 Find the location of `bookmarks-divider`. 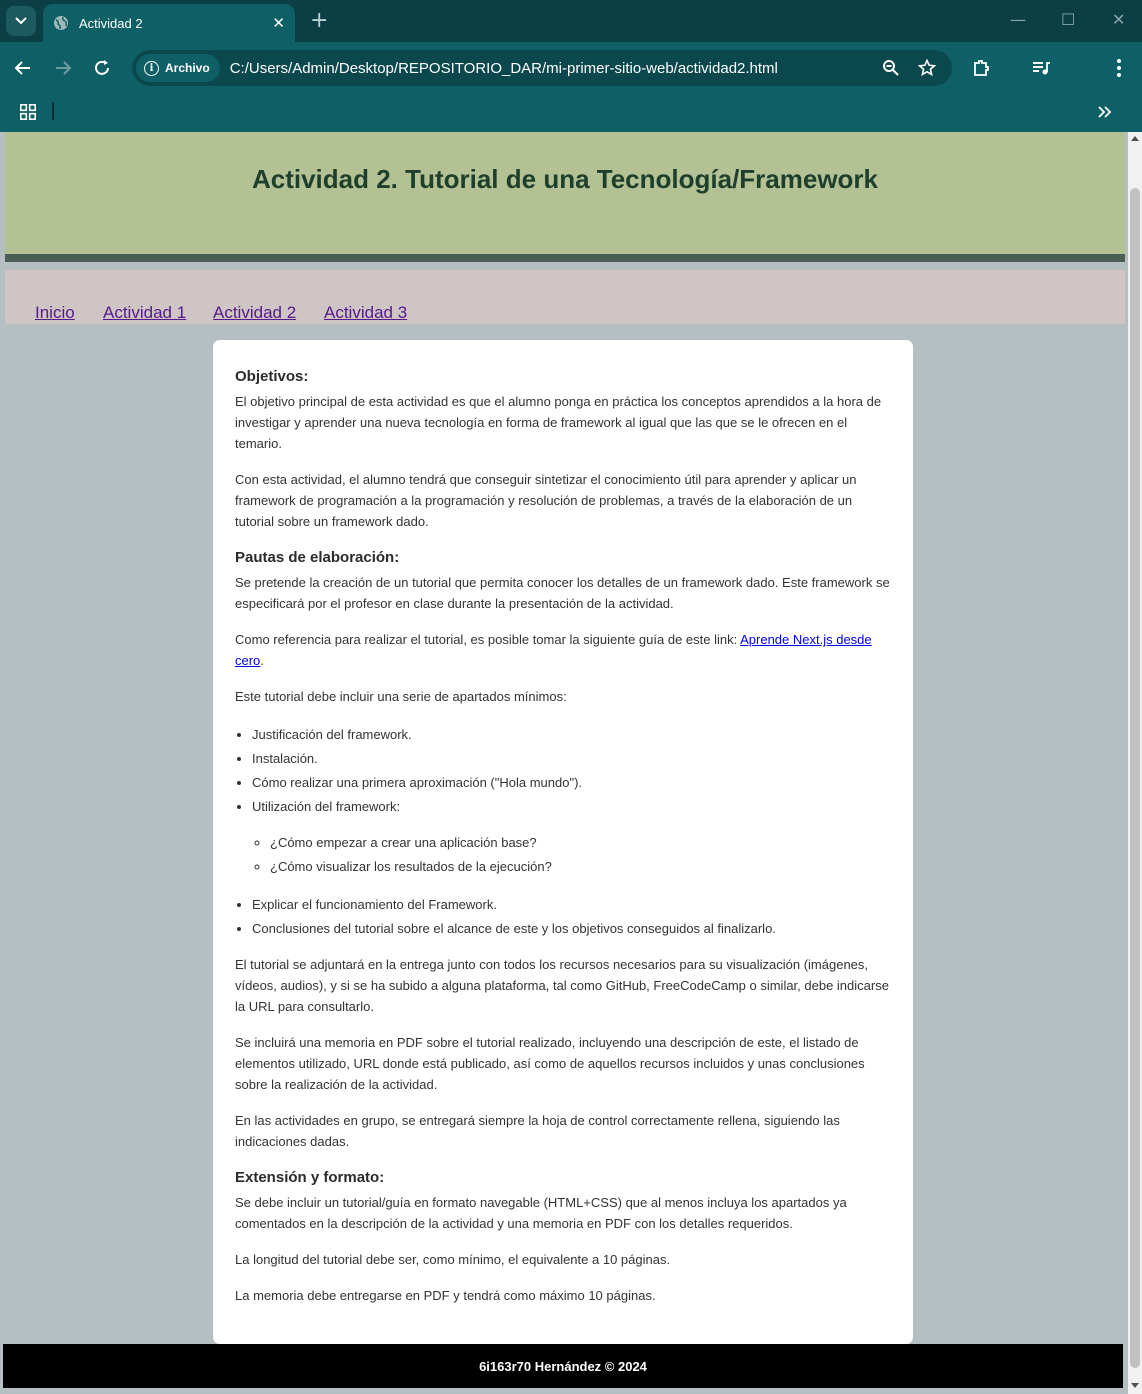

bookmarks-divider is located at coordinates (53, 111).